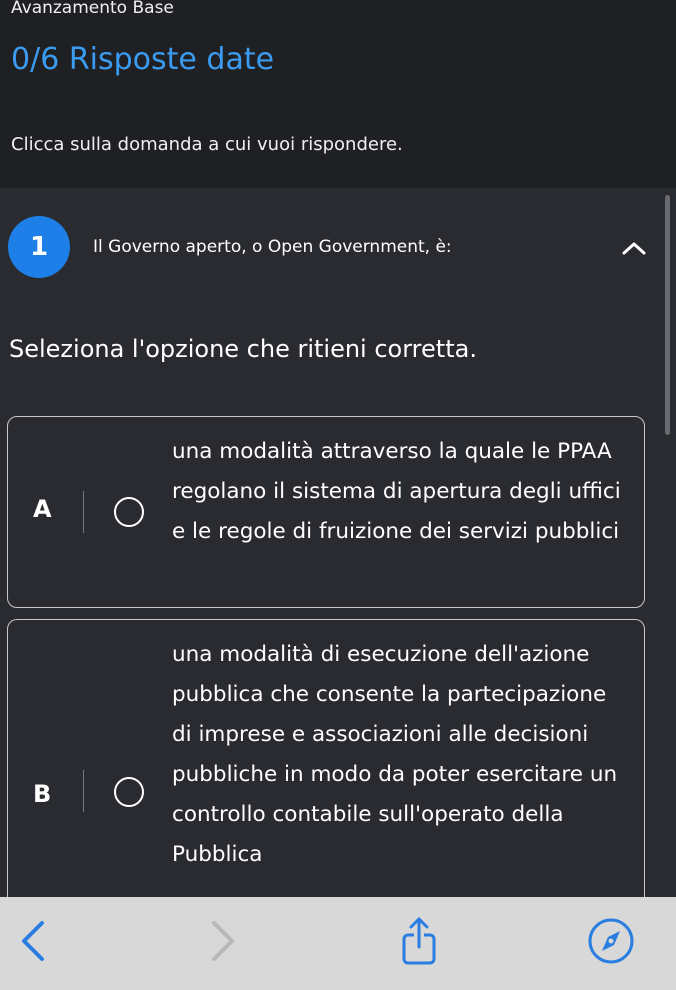 The width and height of the screenshot is (676, 990). What do you see at coordinates (272, 247) in the screenshot?
I see `question-text: Il Governo aperto, o Open Government, è:` at bounding box center [272, 247].